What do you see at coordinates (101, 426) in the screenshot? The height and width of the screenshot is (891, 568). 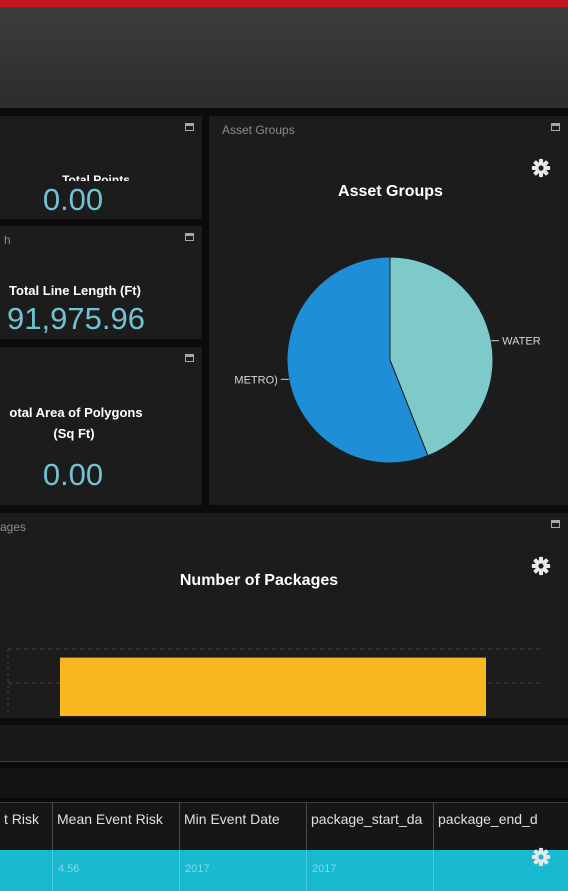 I see `total-area-panel: otal Area of Polygons (Sq Ft) 0.00` at bounding box center [101, 426].